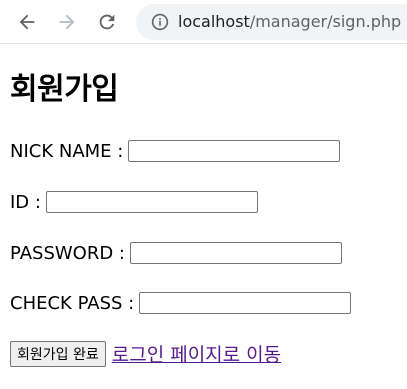 The image size is (407, 389). What do you see at coordinates (236, 253) in the screenshot?
I see `password-input` at bounding box center [236, 253].